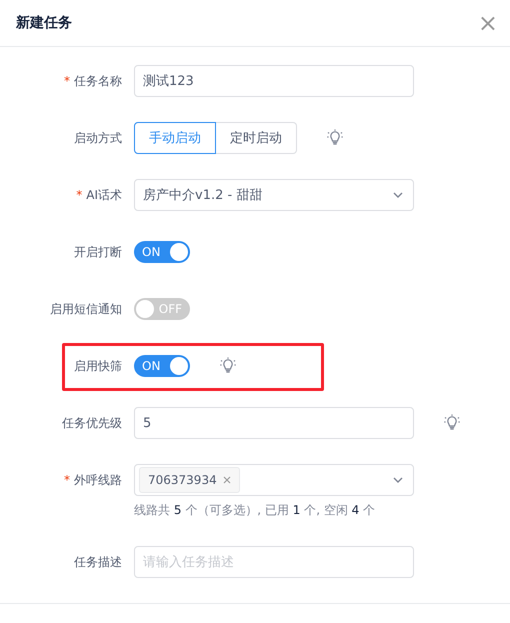 Image resolution: width=510 pixels, height=623 pixels. What do you see at coordinates (98, 81) in the screenshot?
I see `field-label: 任务名称` at bounding box center [98, 81].